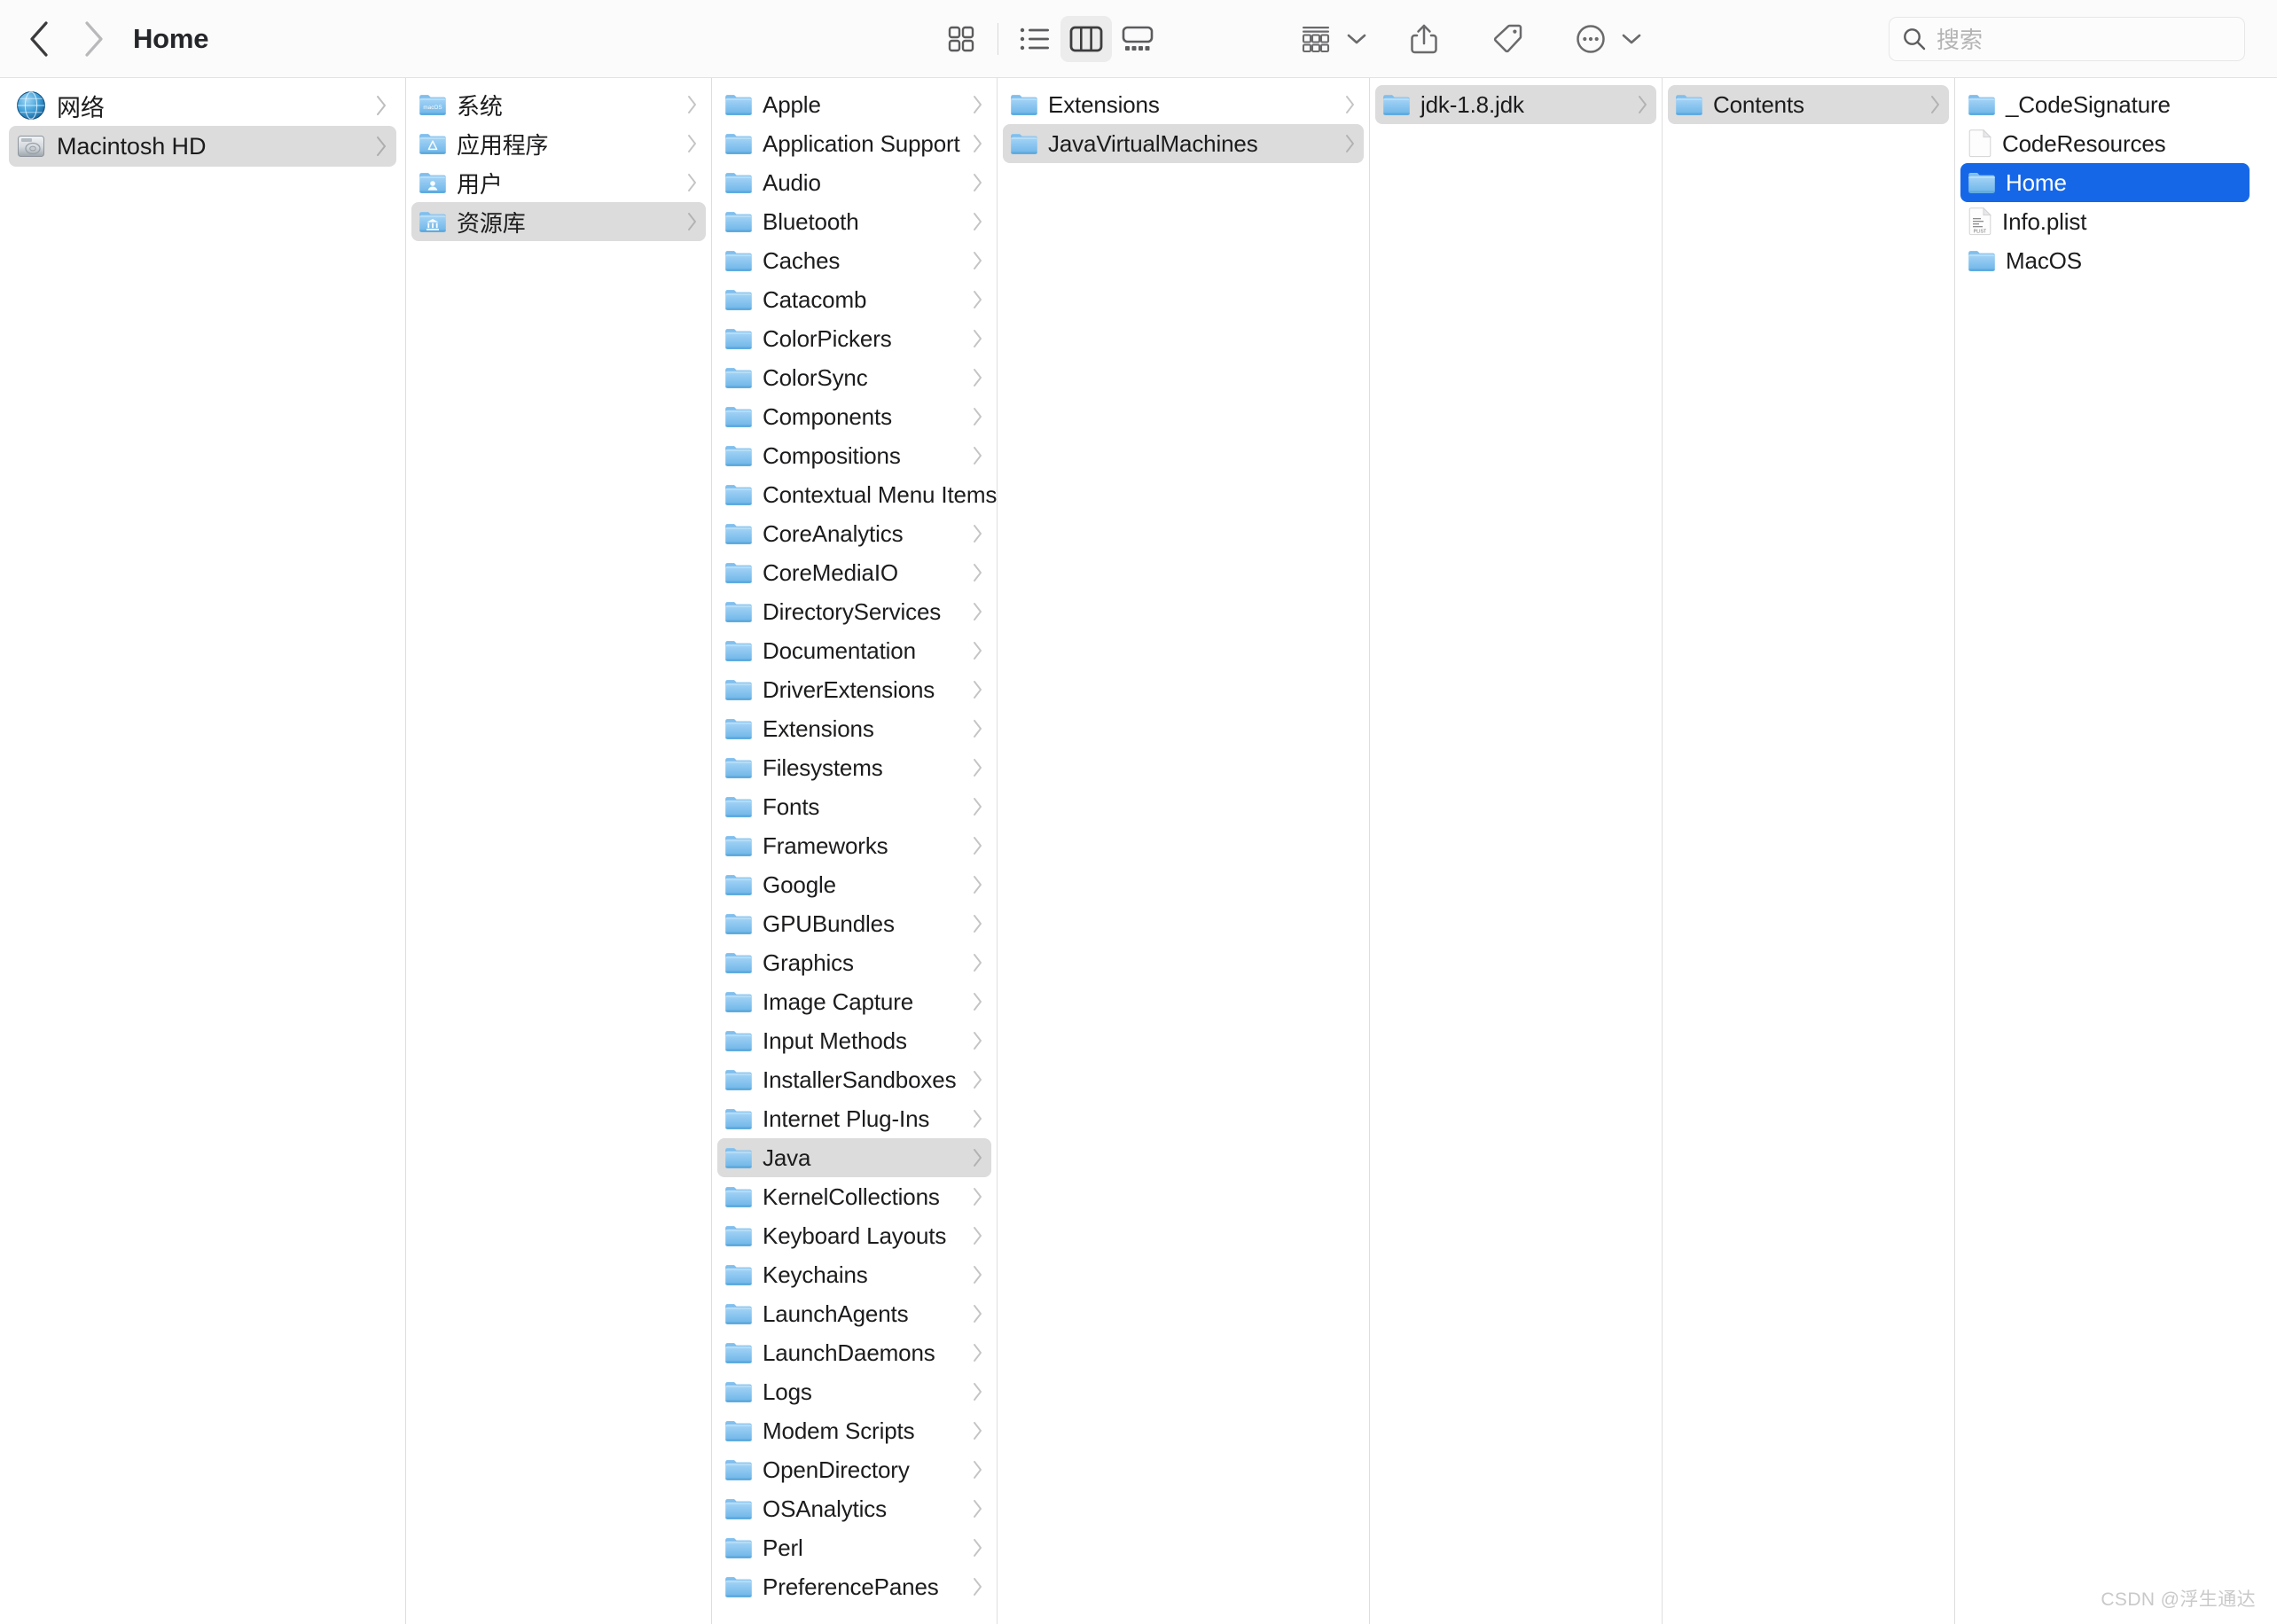 The image size is (2277, 1624). What do you see at coordinates (854, 1157) in the screenshot?
I see `list-item: Java` at bounding box center [854, 1157].